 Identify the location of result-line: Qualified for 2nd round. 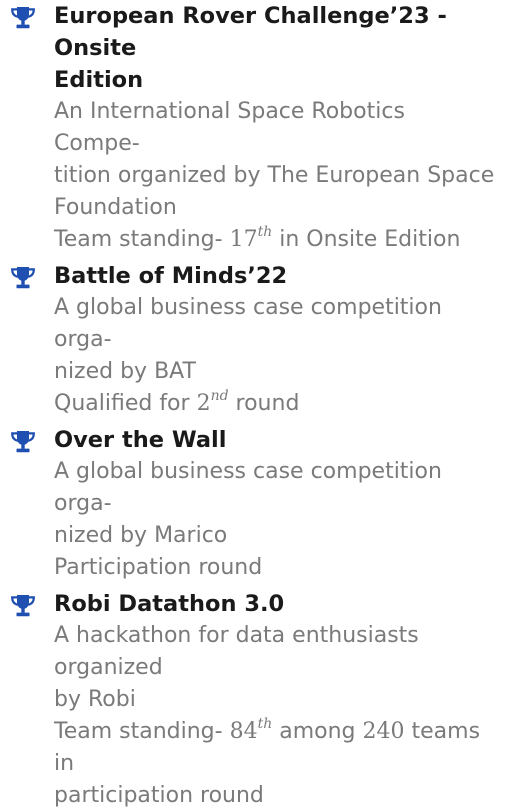
(275, 404).